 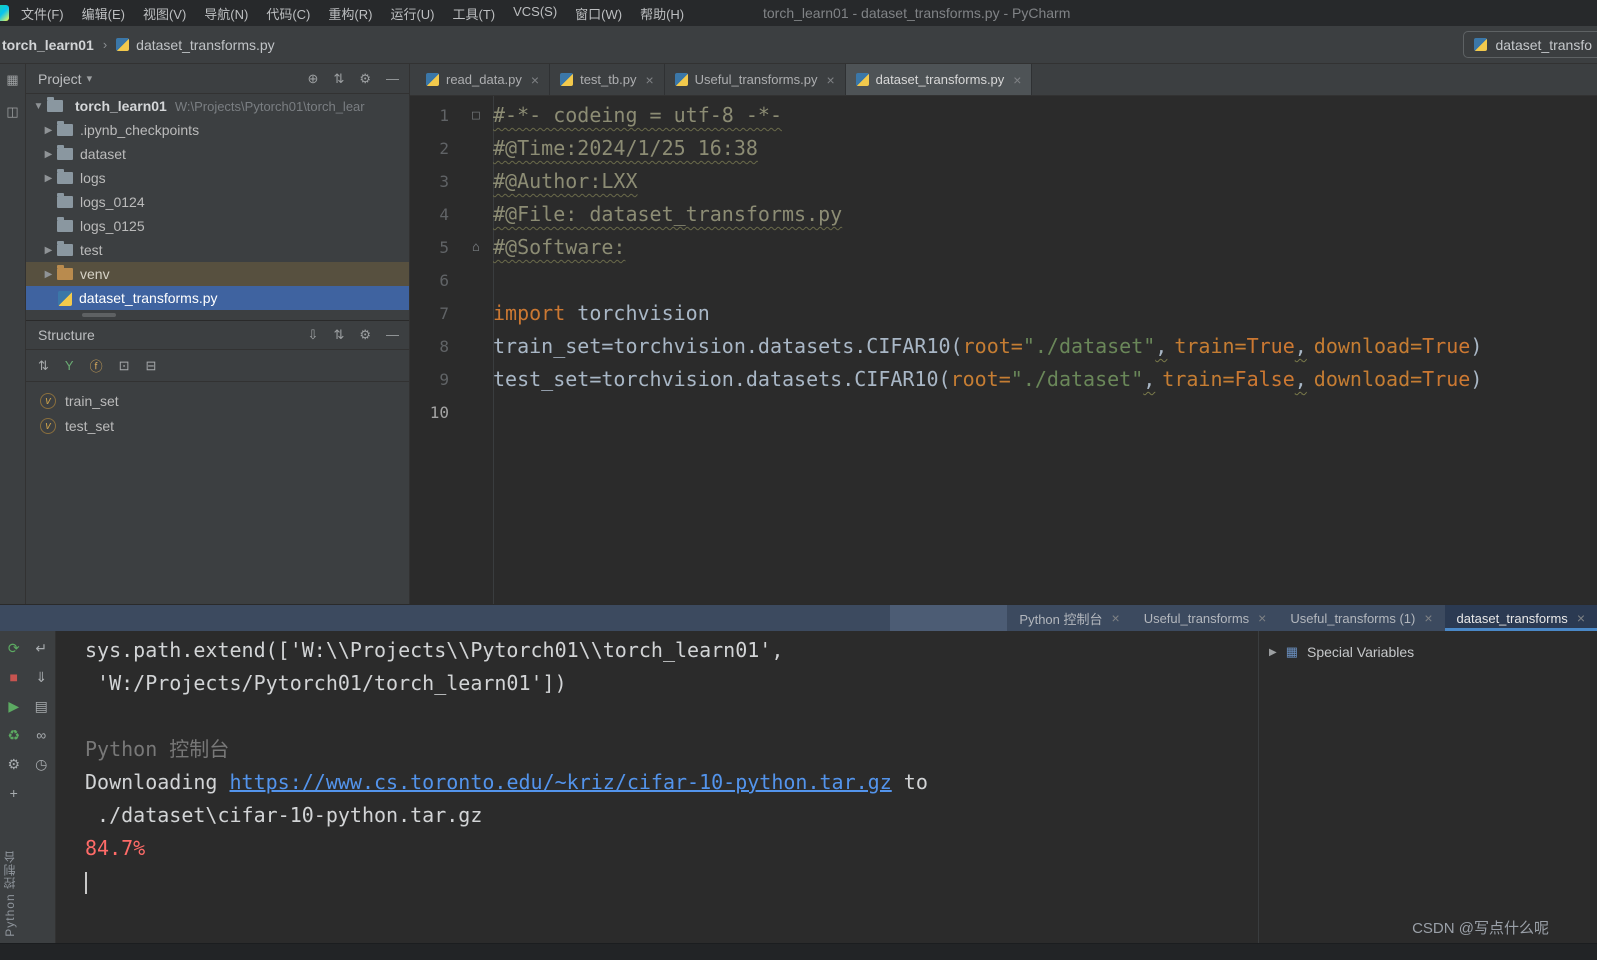 I want to click on console-tab: Python 控制台 ×, so click(x=1069, y=618).